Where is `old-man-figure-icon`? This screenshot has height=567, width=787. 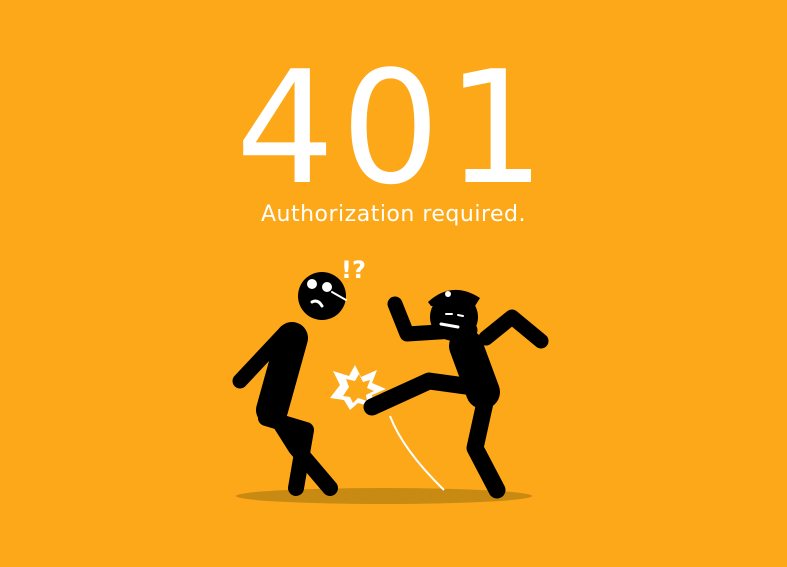
old-man-figure-icon is located at coordinates (289, 384).